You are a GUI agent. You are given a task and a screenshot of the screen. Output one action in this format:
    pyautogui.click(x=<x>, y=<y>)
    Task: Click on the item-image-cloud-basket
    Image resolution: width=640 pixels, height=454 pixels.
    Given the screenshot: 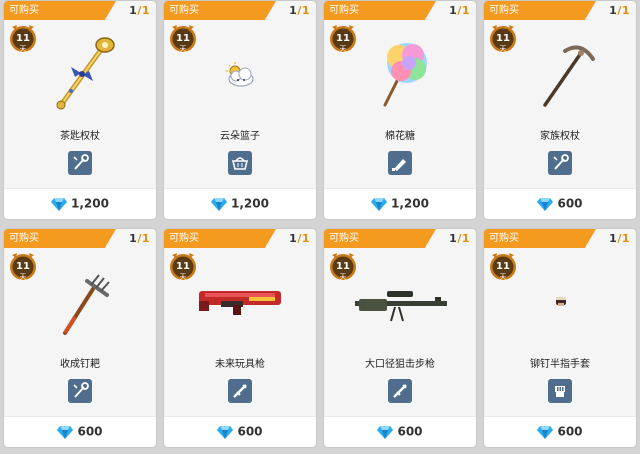 What is the action you would take?
    pyautogui.click(x=241, y=73)
    